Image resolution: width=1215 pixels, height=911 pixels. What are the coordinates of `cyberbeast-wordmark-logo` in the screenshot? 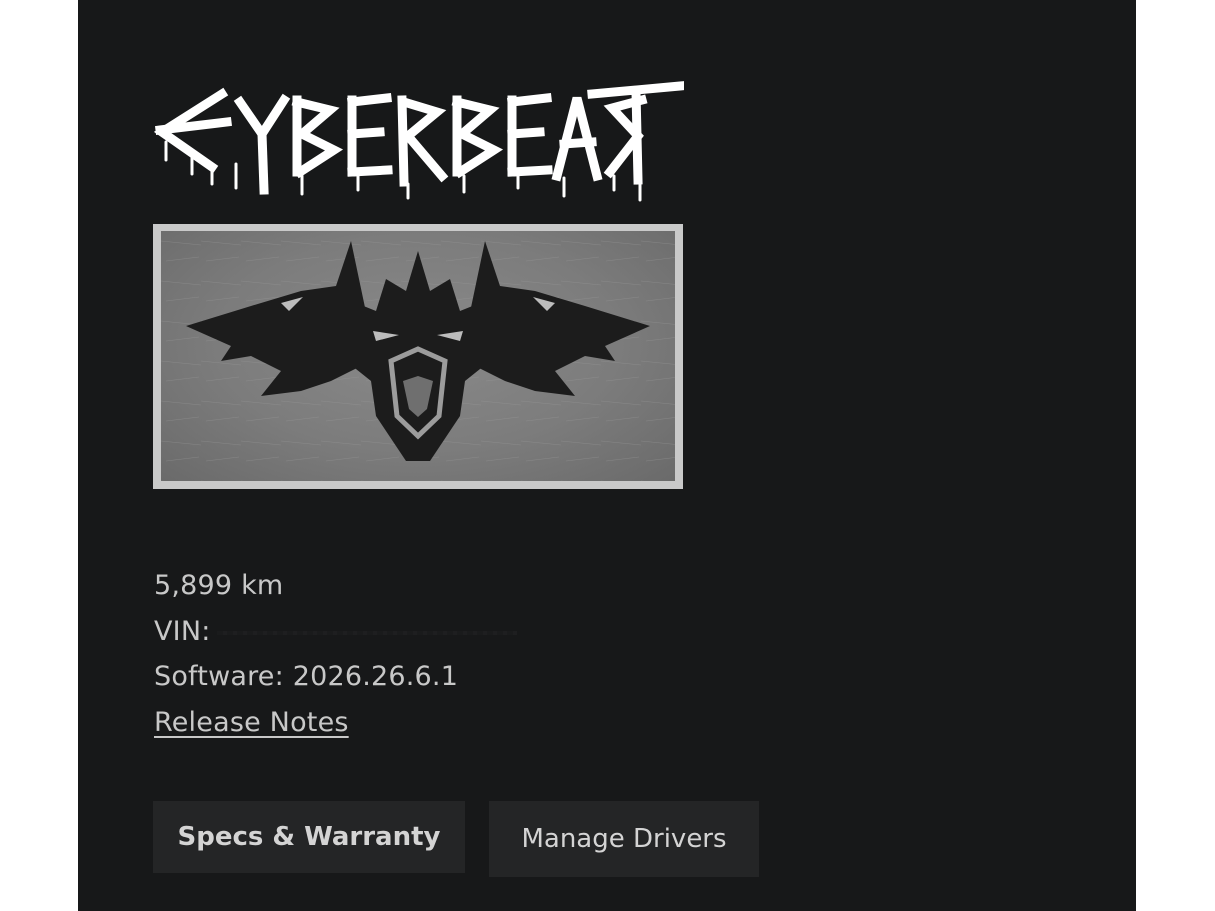 It's located at (418, 141).